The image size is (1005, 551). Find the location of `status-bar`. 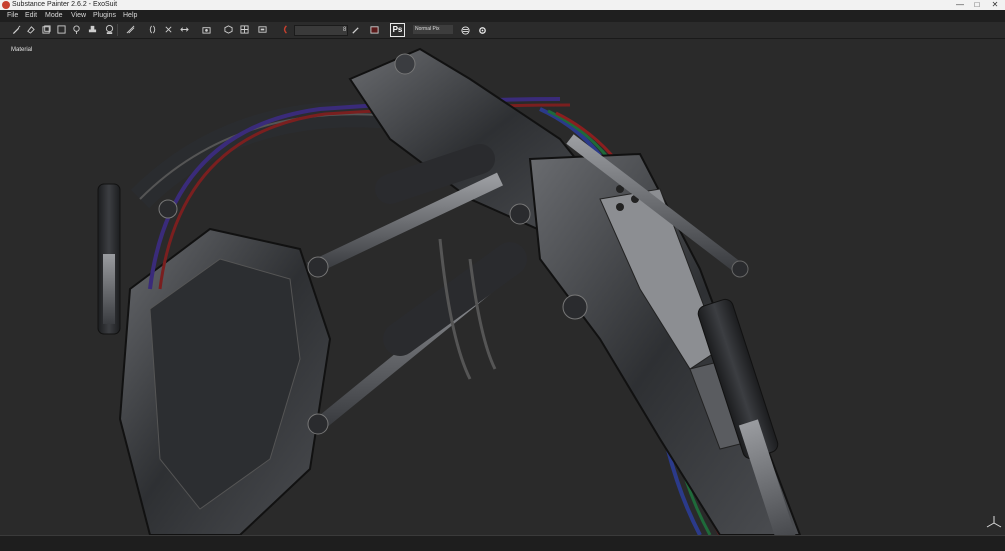

status-bar is located at coordinates (502, 543).